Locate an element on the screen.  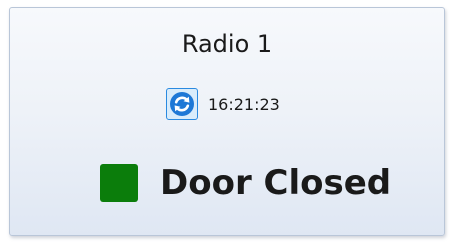
refresh-icon is located at coordinates (182, 104).